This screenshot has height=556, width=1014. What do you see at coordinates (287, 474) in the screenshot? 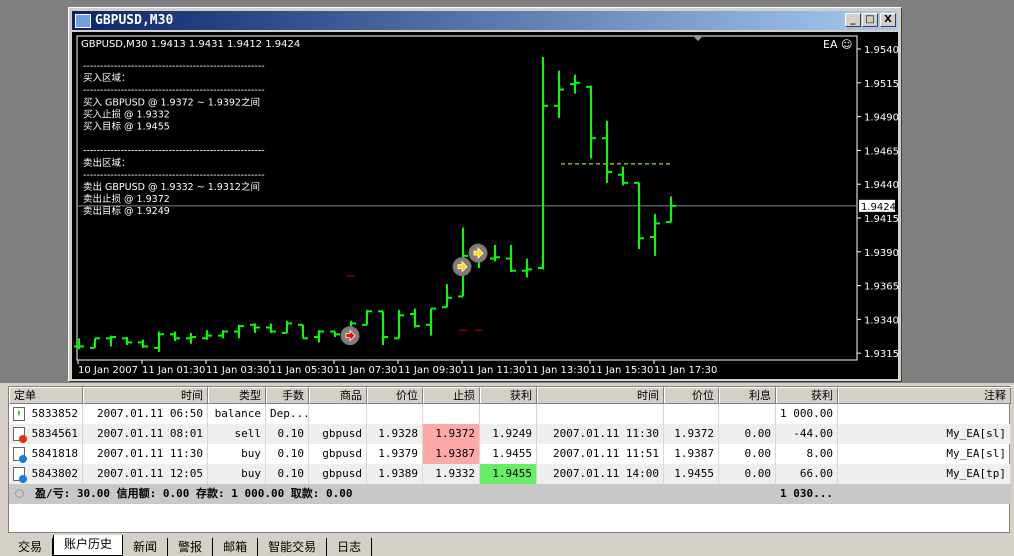
I see `cell-lots: 0.10` at bounding box center [287, 474].